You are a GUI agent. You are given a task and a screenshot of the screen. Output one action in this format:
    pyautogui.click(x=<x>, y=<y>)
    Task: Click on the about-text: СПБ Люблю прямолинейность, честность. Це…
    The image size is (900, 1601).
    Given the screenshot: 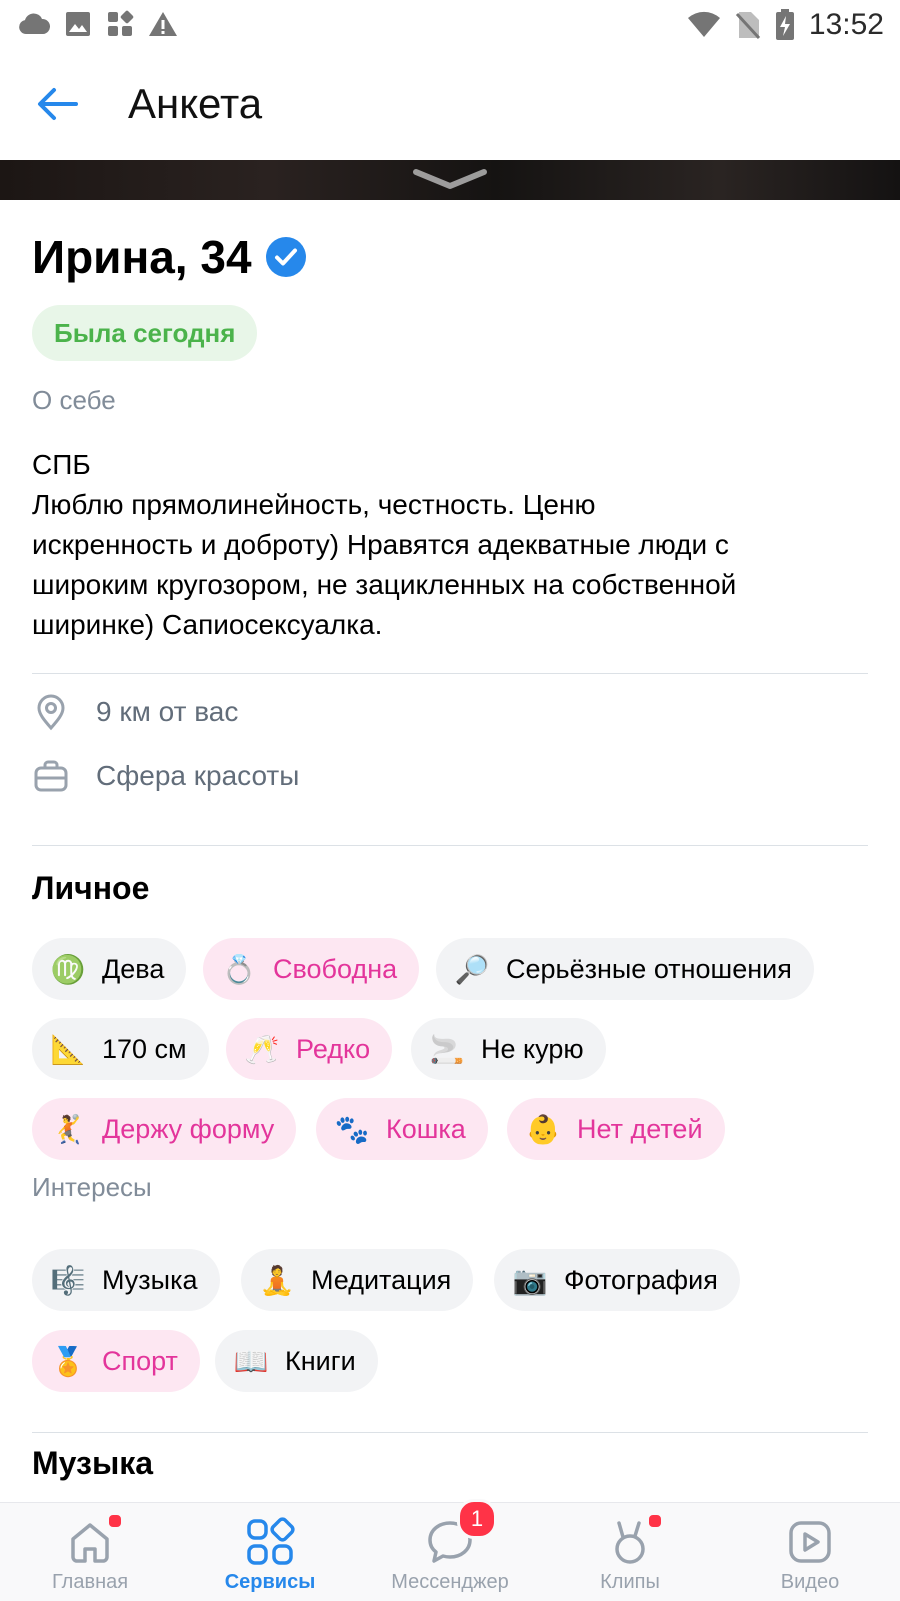 What is the action you would take?
    pyautogui.click(x=452, y=545)
    